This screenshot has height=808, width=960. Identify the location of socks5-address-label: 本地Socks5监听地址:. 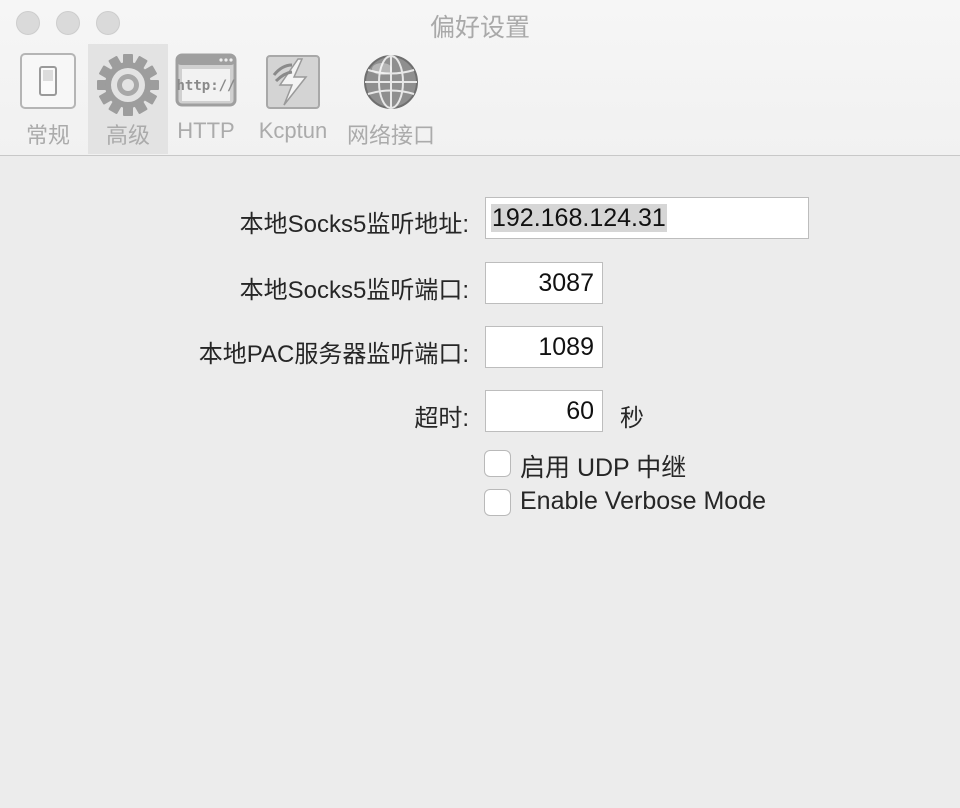
(354, 224).